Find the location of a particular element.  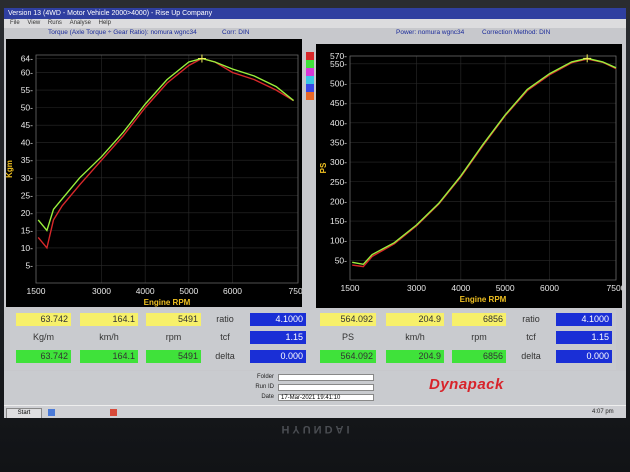

power-ytick: 50- is located at coordinates (341, 260).